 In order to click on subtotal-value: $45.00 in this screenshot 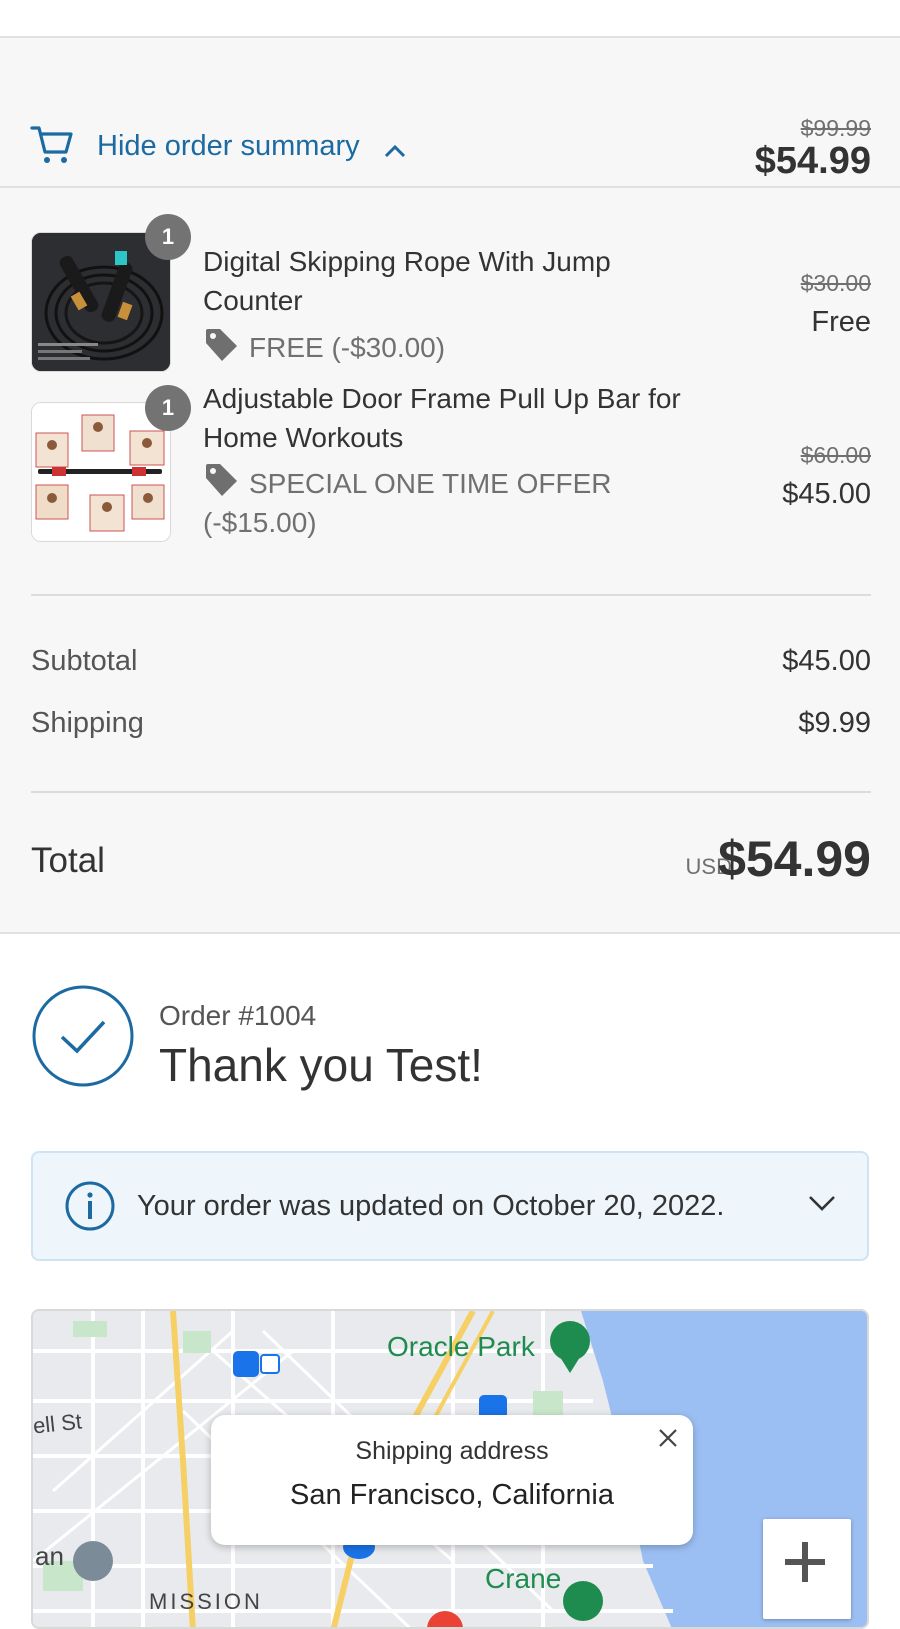, I will do `click(826, 661)`.